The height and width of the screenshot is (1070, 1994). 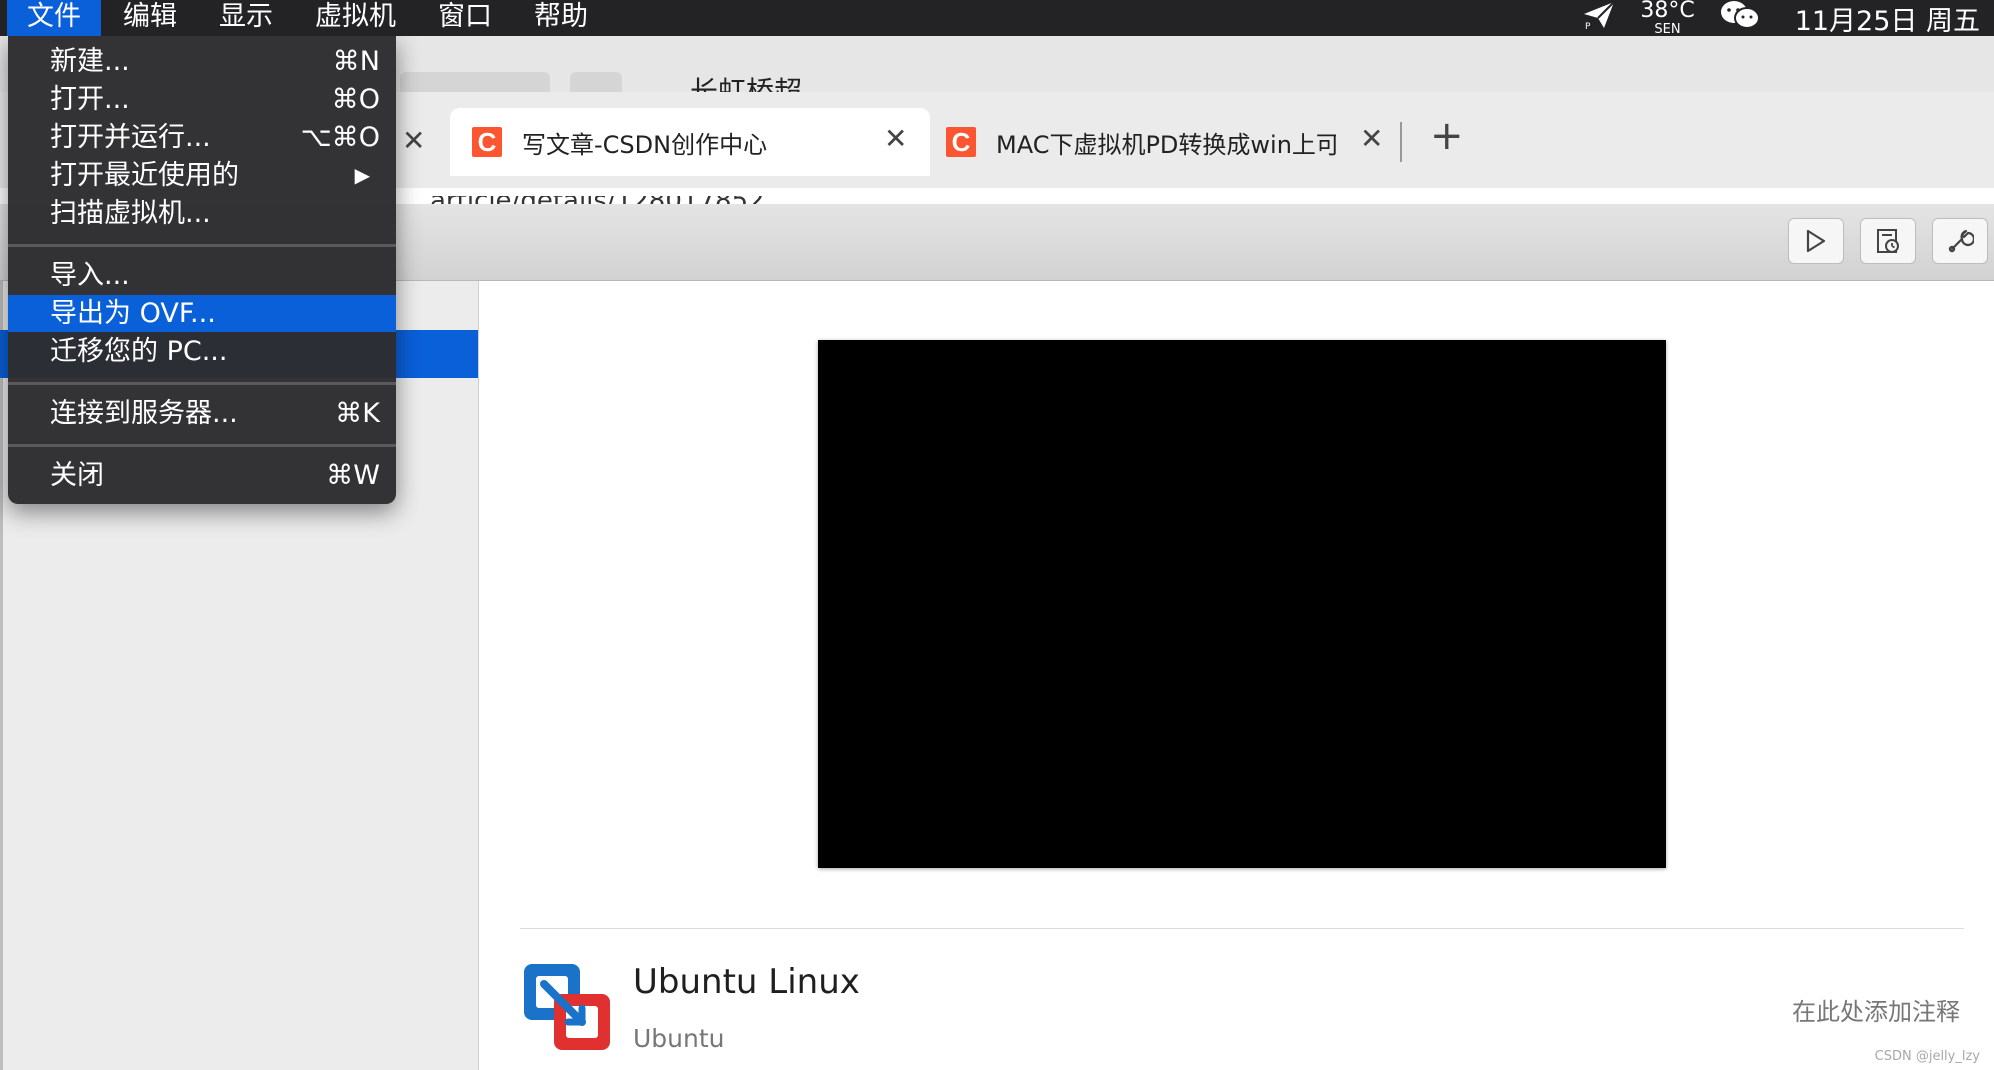 I want to click on menubar: 文件 编辑 显示 虚拟机 窗口 帮助 P 38°C SEN 11月25日 周五, so click(x=997, y=19).